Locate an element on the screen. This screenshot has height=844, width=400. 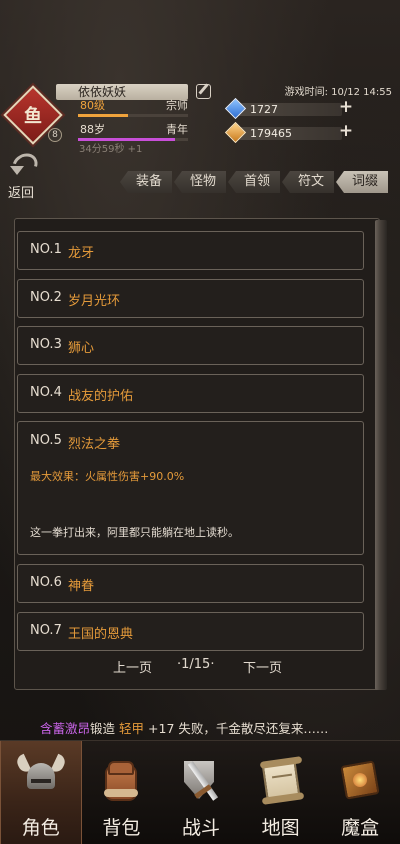
entry-description: 这一拳打出来，阿里都只能躺在地上读秒。 is located at coordinates (134, 532).